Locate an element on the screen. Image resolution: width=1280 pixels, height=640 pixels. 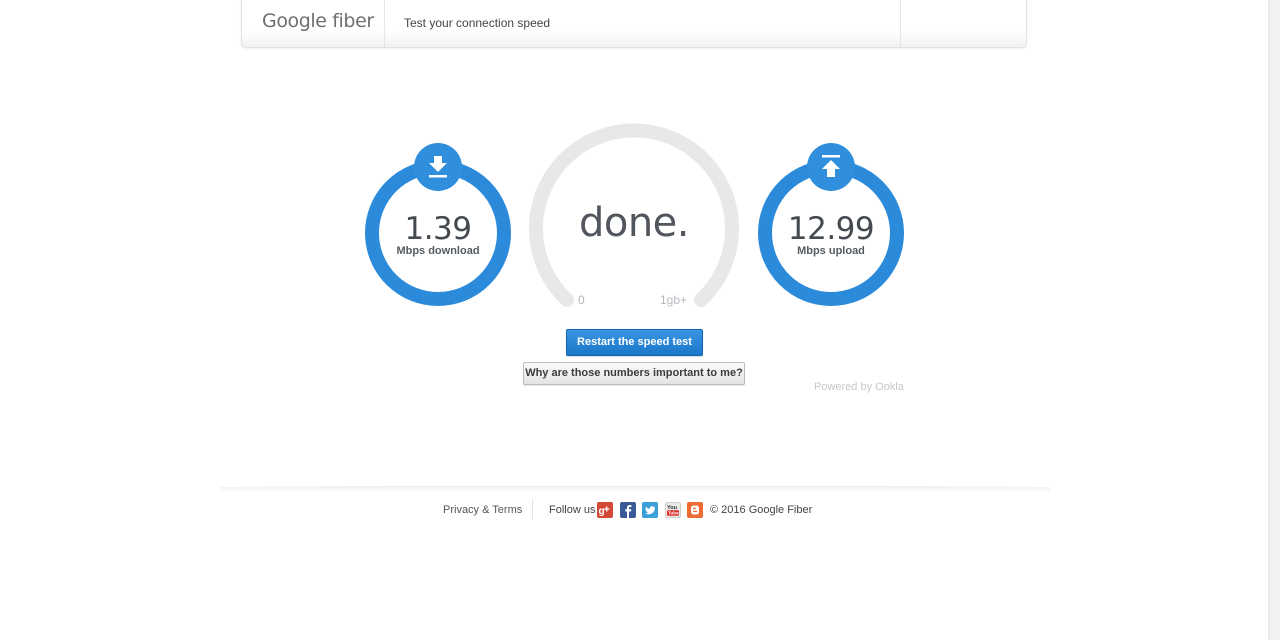
gauge-min-label: 0 is located at coordinates (581, 300).